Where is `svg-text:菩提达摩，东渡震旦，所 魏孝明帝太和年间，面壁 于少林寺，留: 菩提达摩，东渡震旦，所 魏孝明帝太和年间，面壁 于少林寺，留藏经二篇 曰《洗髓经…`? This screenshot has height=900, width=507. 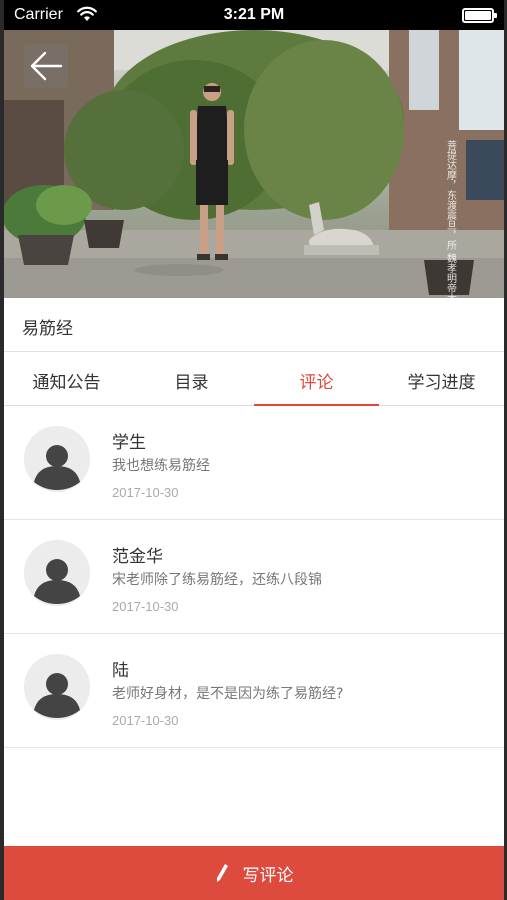 svg-text:菩提达摩，东渡震旦，所 魏孝明帝太和年间，面壁 于少林寺，留: 菩提达摩，东渡震旦，所 魏孝明帝太和年间，面壁 于少林寺，留藏经二篇 曰《洗髓经… is located at coordinates (451, 219).